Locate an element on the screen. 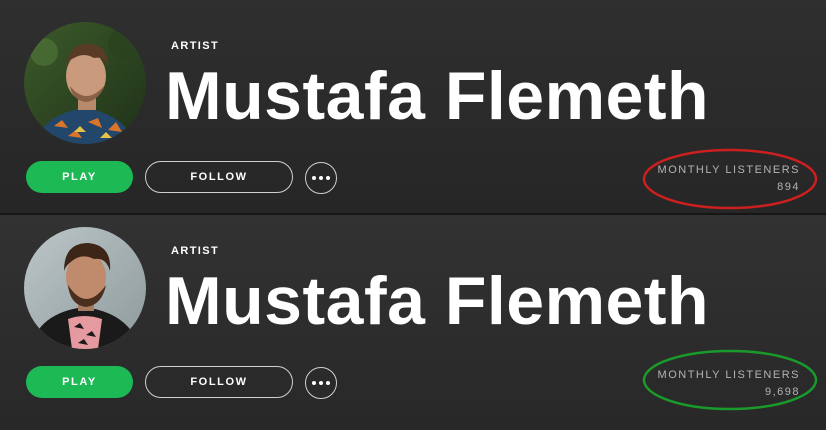 The height and width of the screenshot is (430, 826). monthly-listeners-value: 894 is located at coordinates (788, 187).